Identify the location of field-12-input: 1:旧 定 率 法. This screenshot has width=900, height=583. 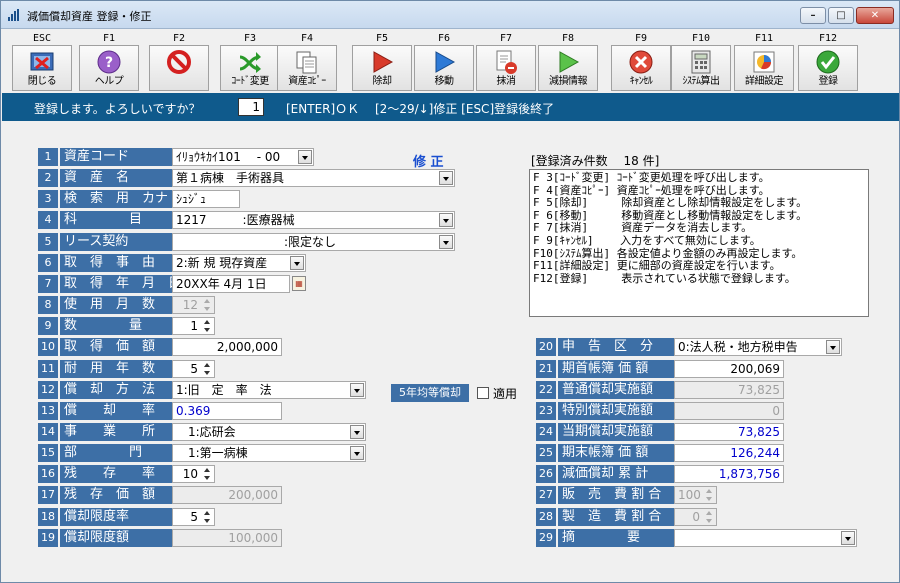
(269, 390).